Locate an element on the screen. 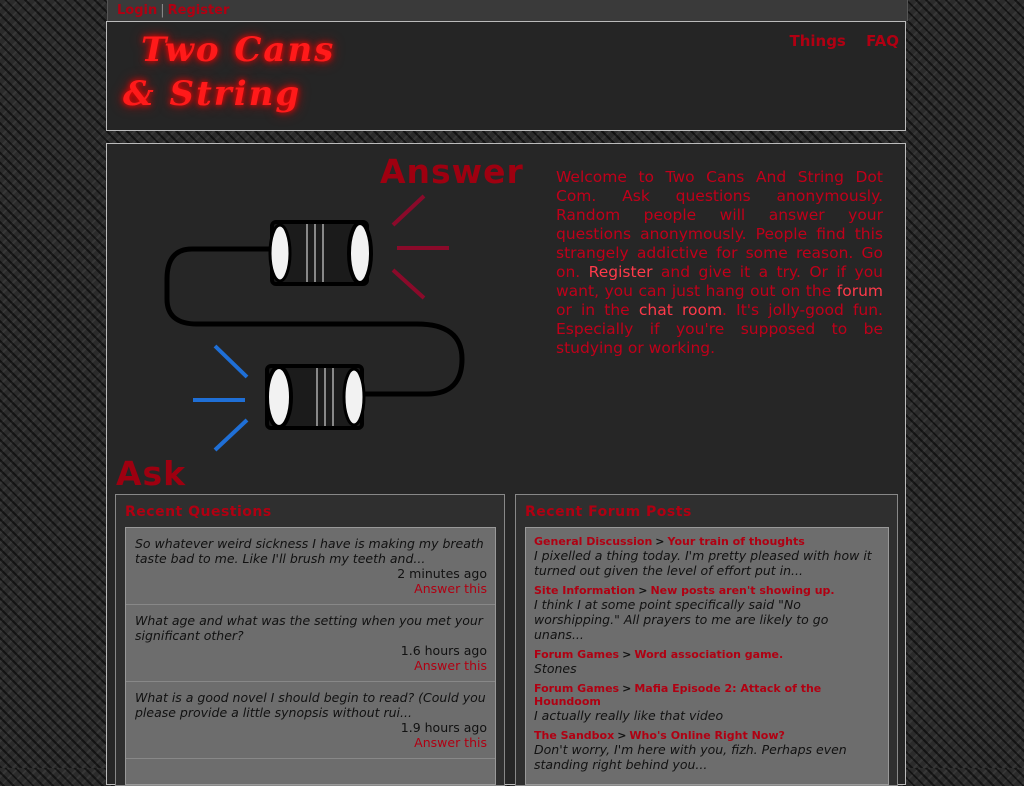 Image resolution: width=1024 pixels, height=786 pixels. post-excerpt: Stones is located at coordinates (555, 668).